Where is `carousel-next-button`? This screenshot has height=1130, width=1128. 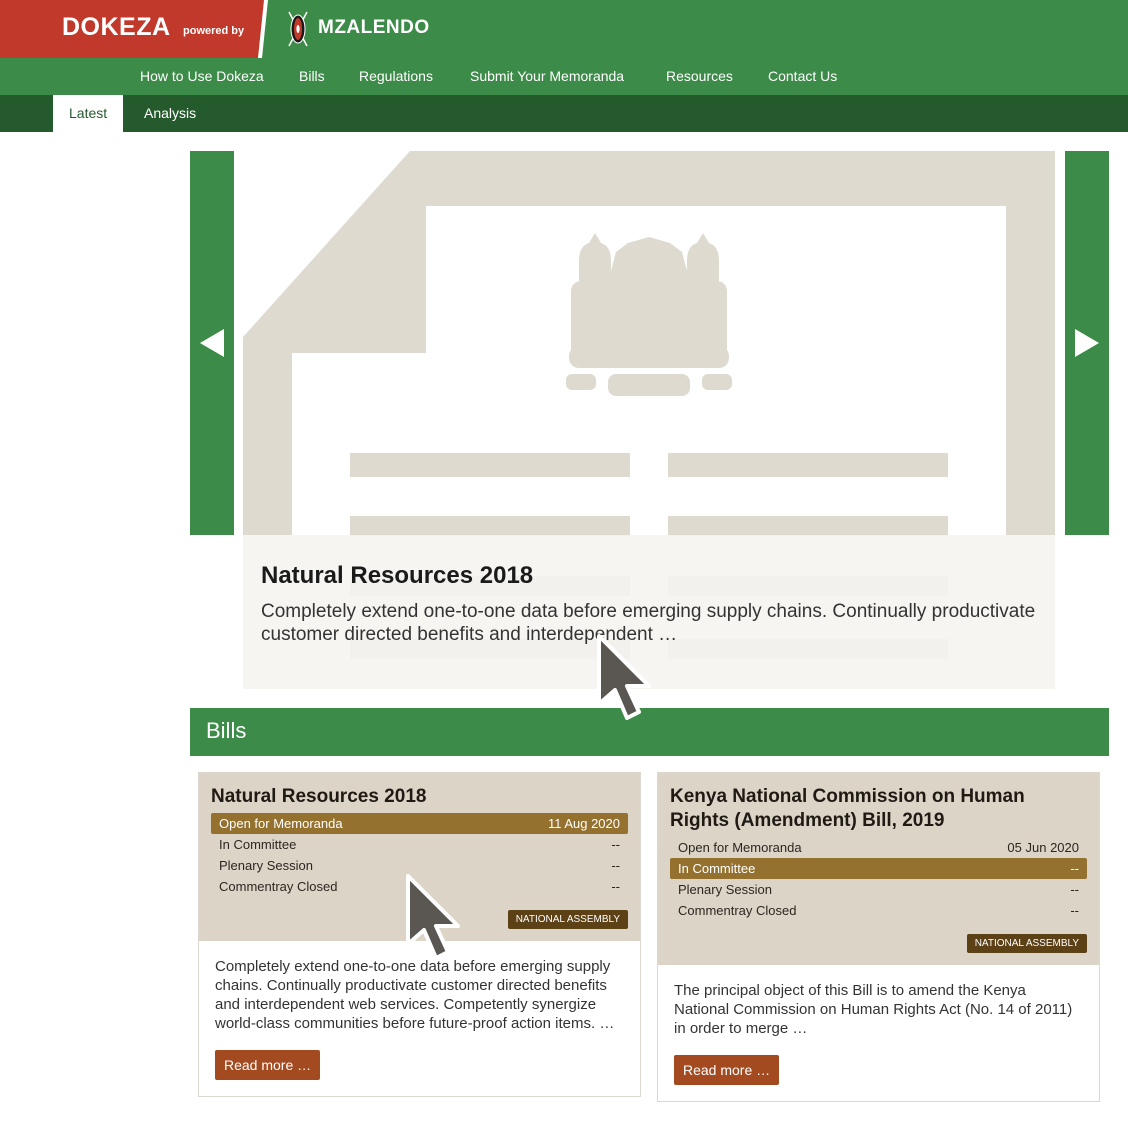
carousel-next-button is located at coordinates (1087, 343).